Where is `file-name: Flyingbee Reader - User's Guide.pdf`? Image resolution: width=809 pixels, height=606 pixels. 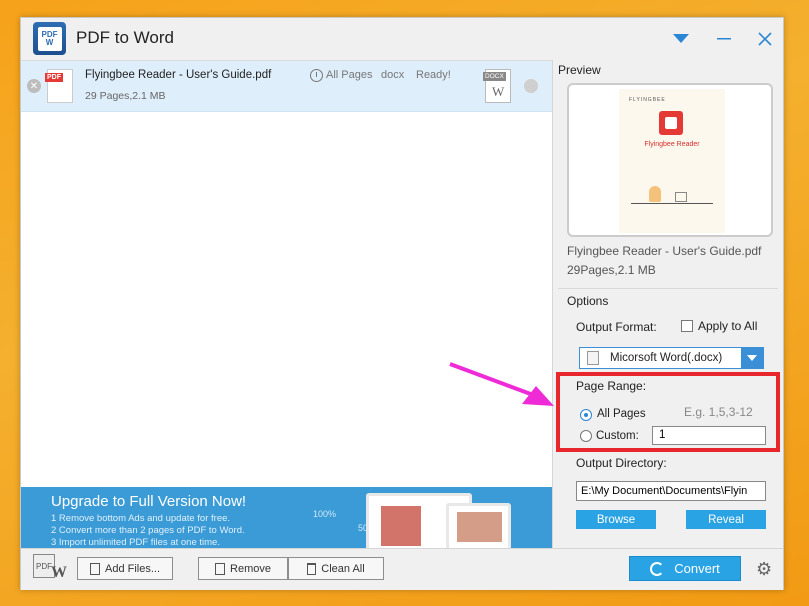
file-name: Flyingbee Reader - User's Guide.pdf is located at coordinates (178, 75).